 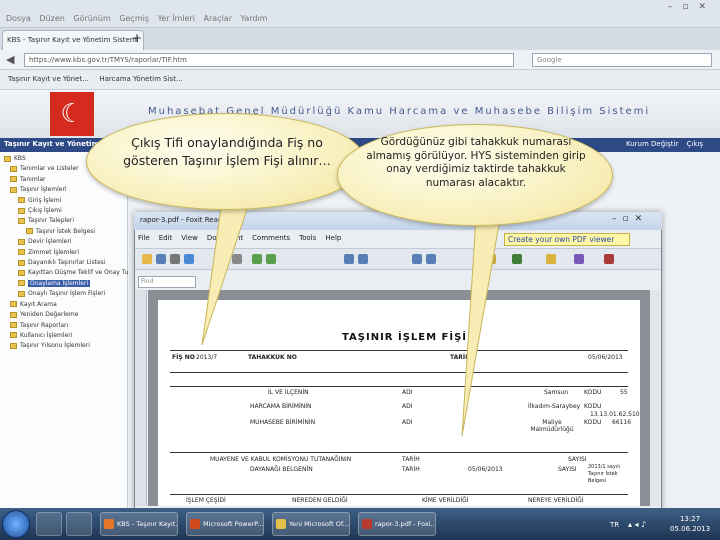 I want to click on ie-icon, so click(x=49, y=524).